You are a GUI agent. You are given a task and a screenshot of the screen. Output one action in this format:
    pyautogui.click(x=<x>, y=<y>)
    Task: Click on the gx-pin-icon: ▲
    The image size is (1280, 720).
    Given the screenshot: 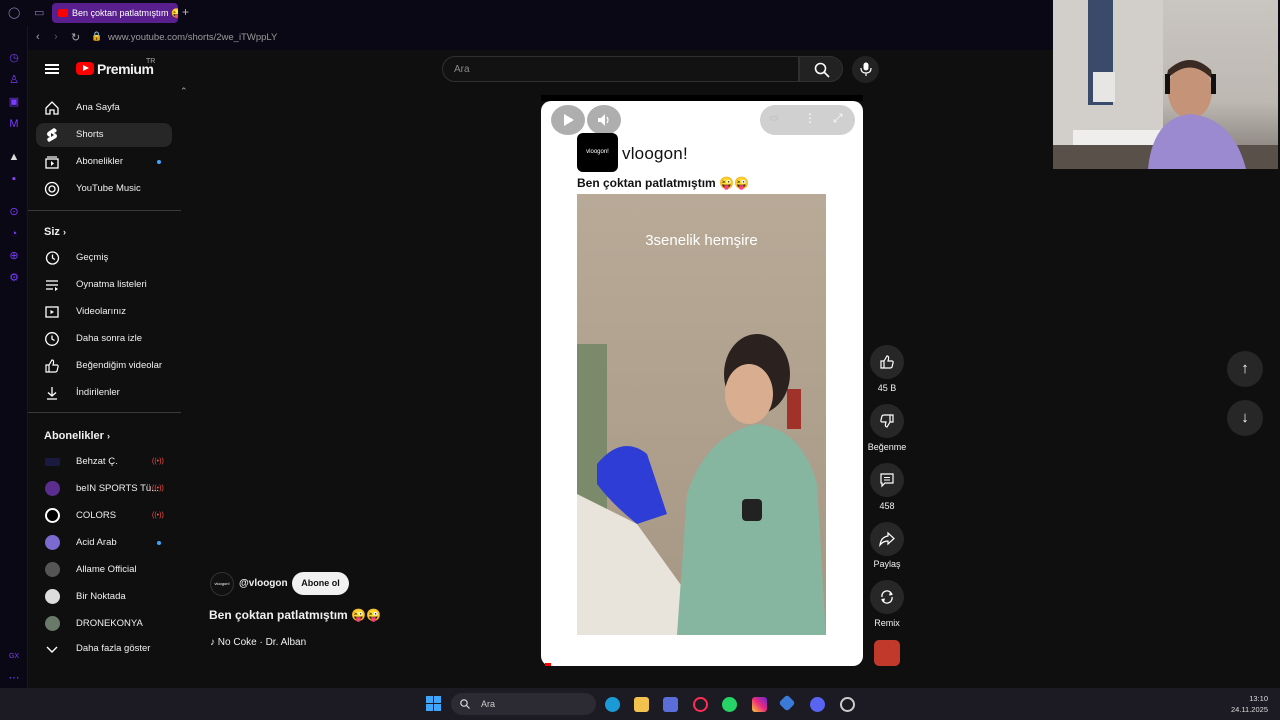 What is the action you would take?
    pyautogui.click(x=14, y=157)
    